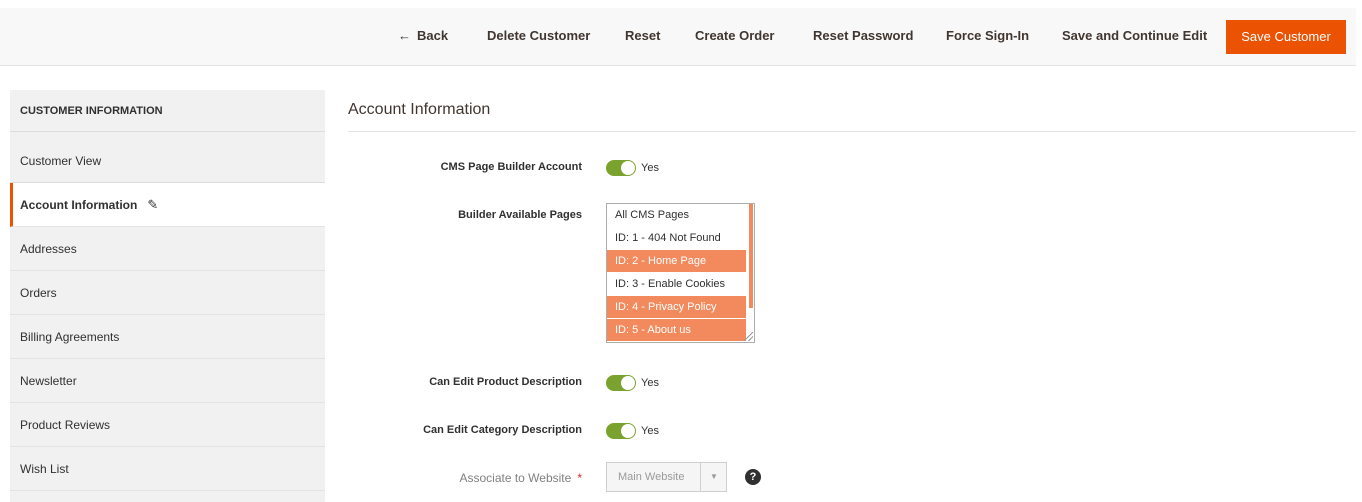 This screenshot has height=502, width=1362. I want to click on cms-builder-label: CMS Page Builder Account, so click(511, 167).